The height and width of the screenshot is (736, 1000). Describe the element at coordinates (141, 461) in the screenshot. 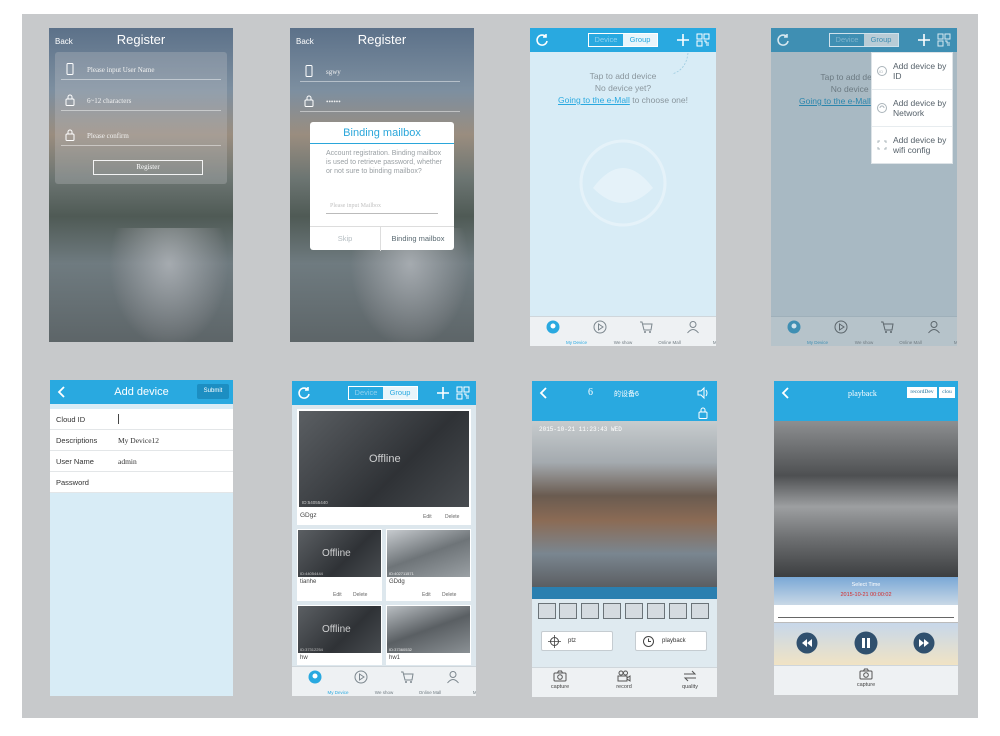

I see `user-name-row: User Name admin` at that location.